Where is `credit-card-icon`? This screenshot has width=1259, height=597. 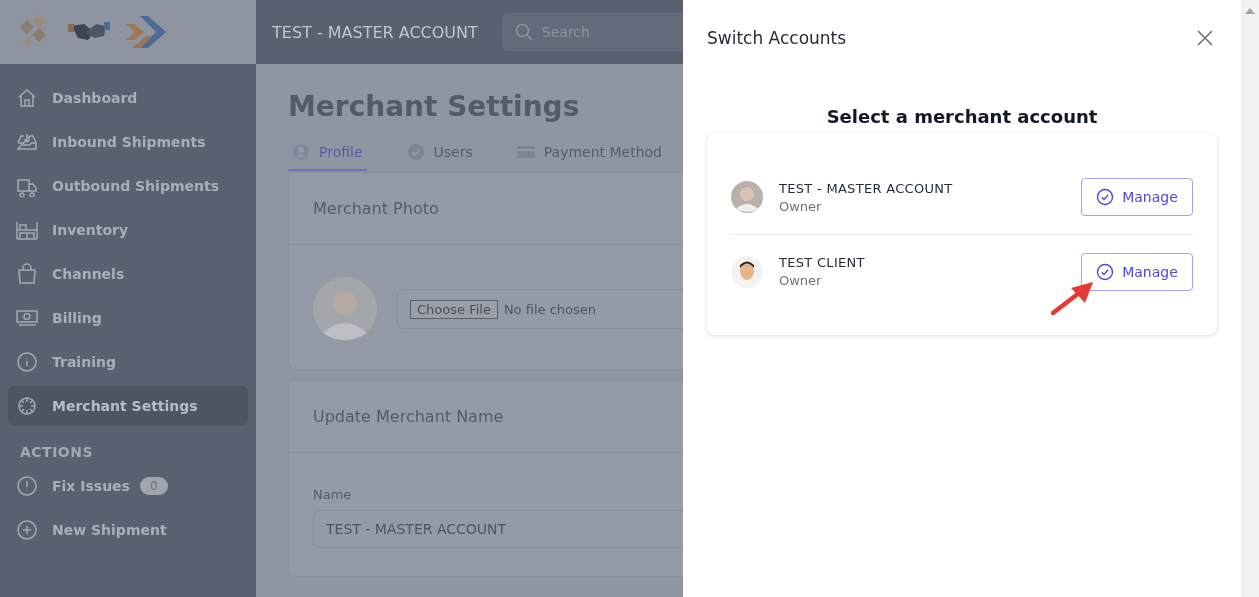 credit-card-icon is located at coordinates (525, 152).